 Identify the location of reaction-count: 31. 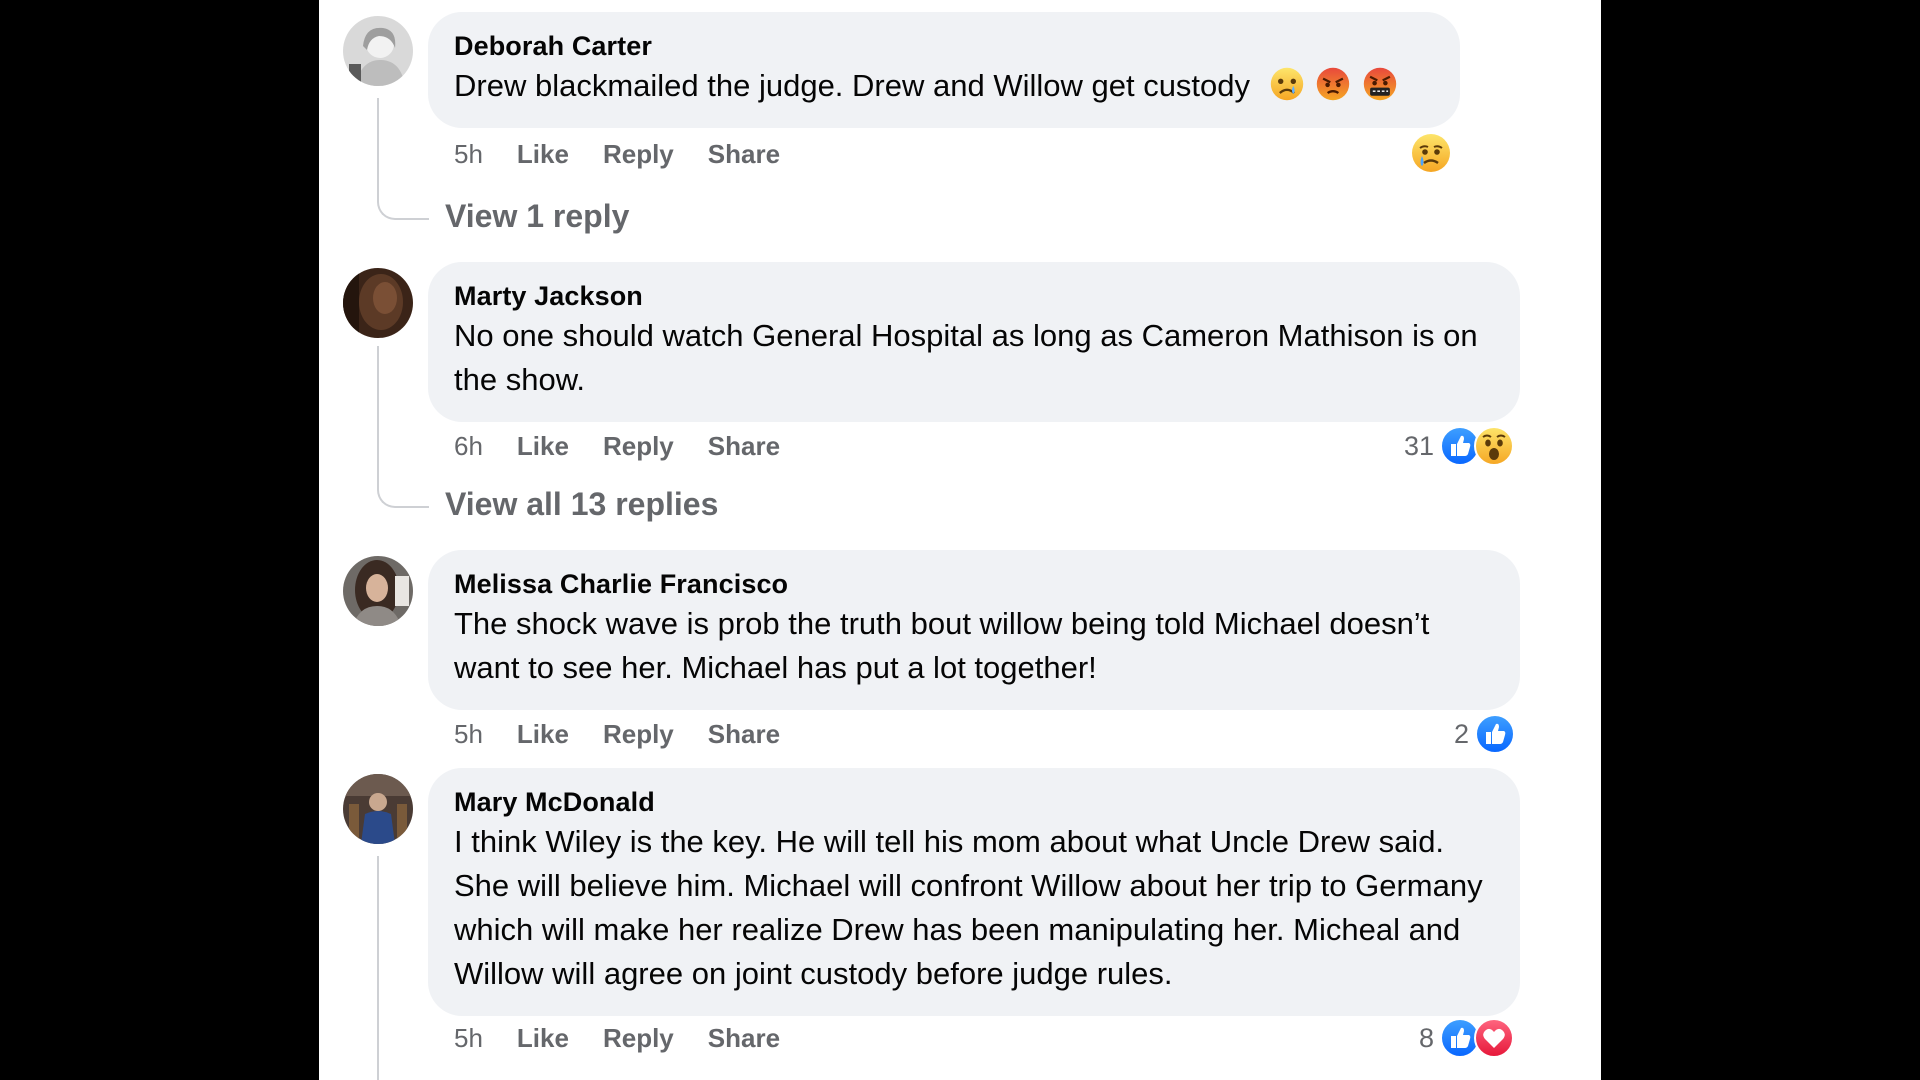
(1419, 445).